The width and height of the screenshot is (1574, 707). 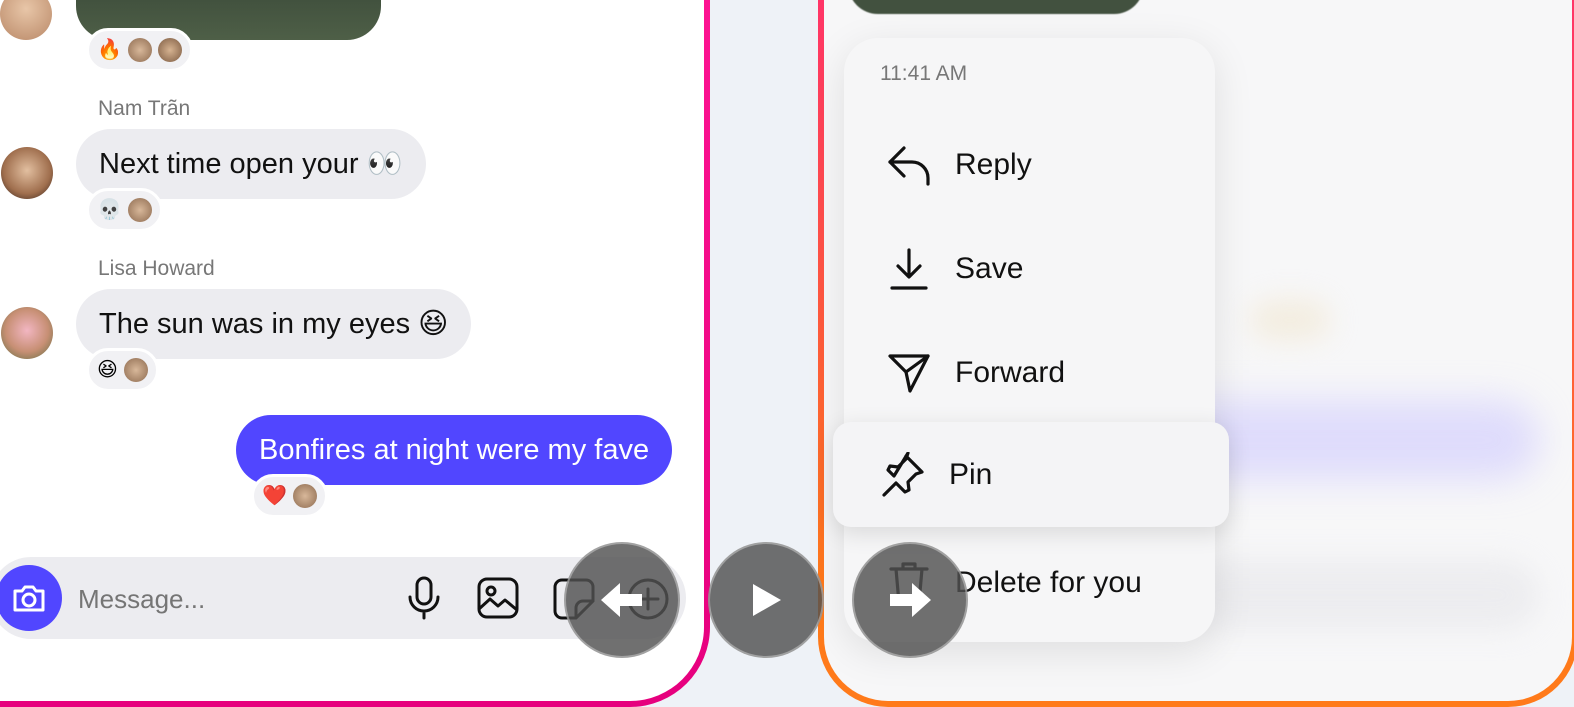 I want to click on menu-item-label: Forward, so click(x=1010, y=372).